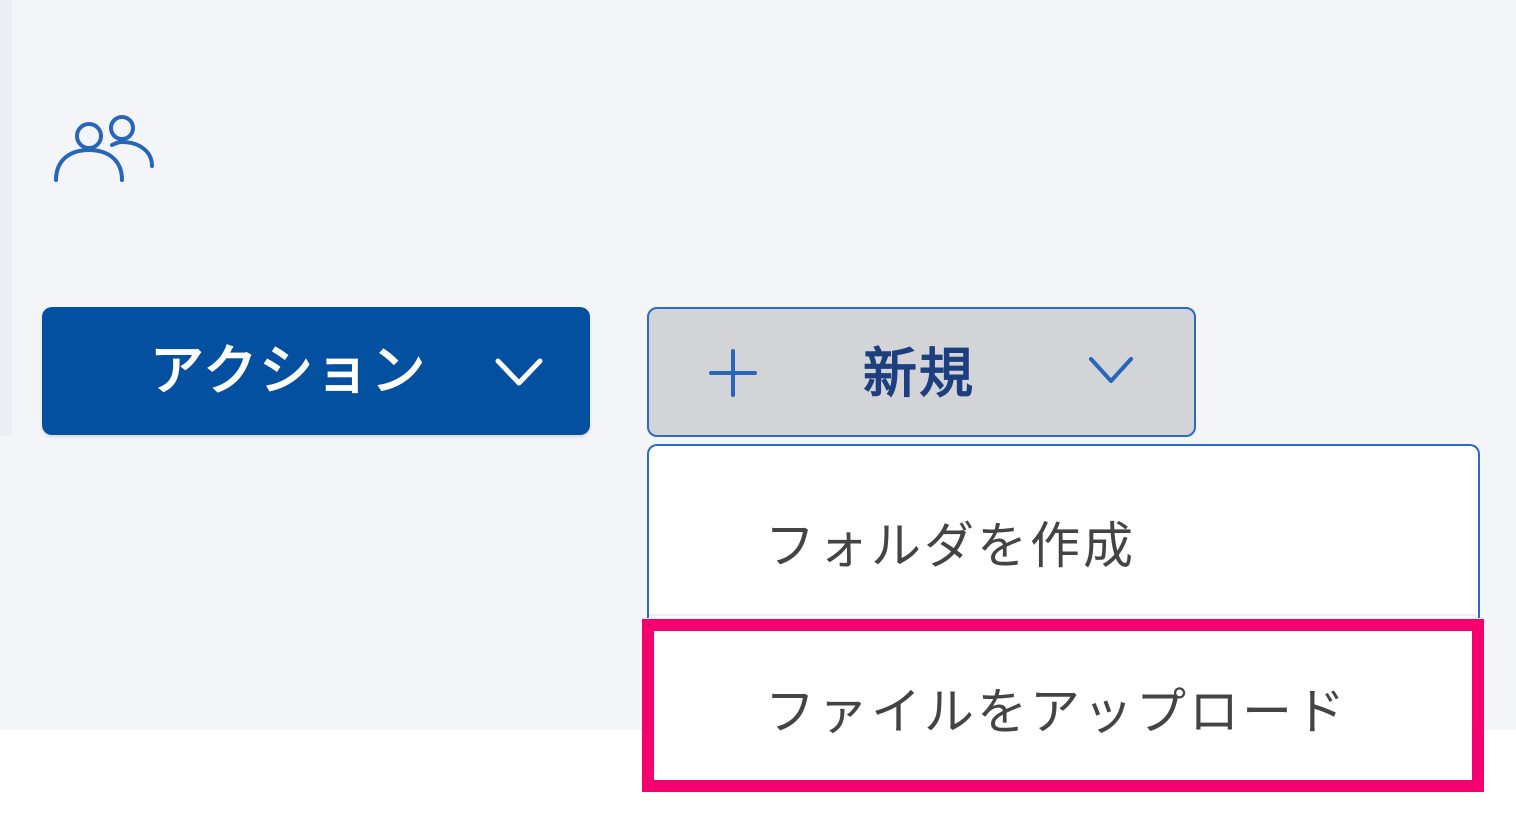 This screenshot has height=829, width=1516. I want to click on new-dropdown-menu: フォルダを作成, so click(1063, 531).